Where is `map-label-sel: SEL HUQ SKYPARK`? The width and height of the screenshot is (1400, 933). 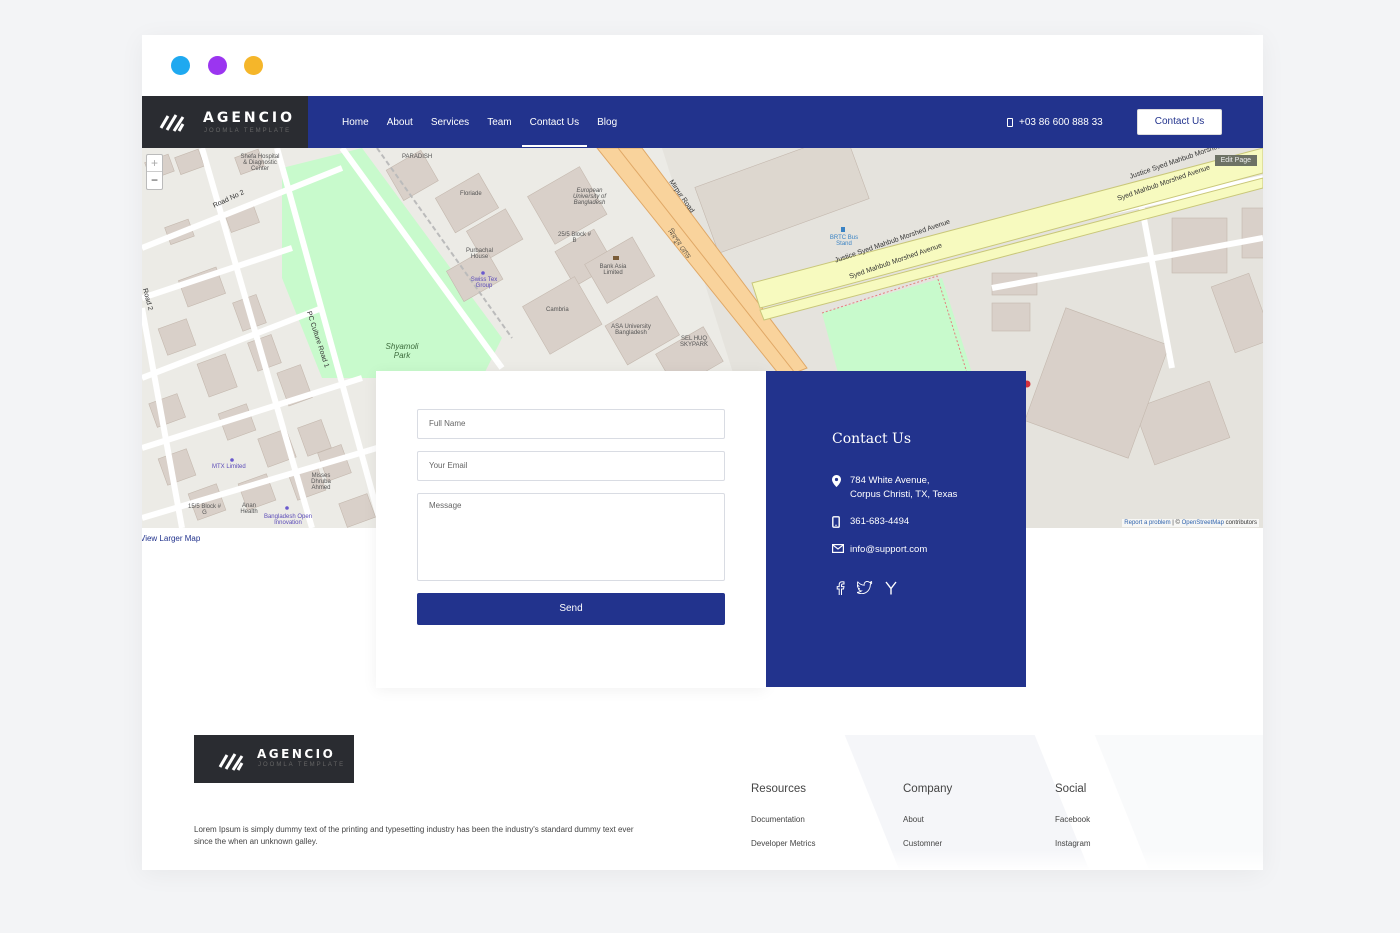 map-label-sel: SEL HUQ SKYPARK is located at coordinates (694, 342).